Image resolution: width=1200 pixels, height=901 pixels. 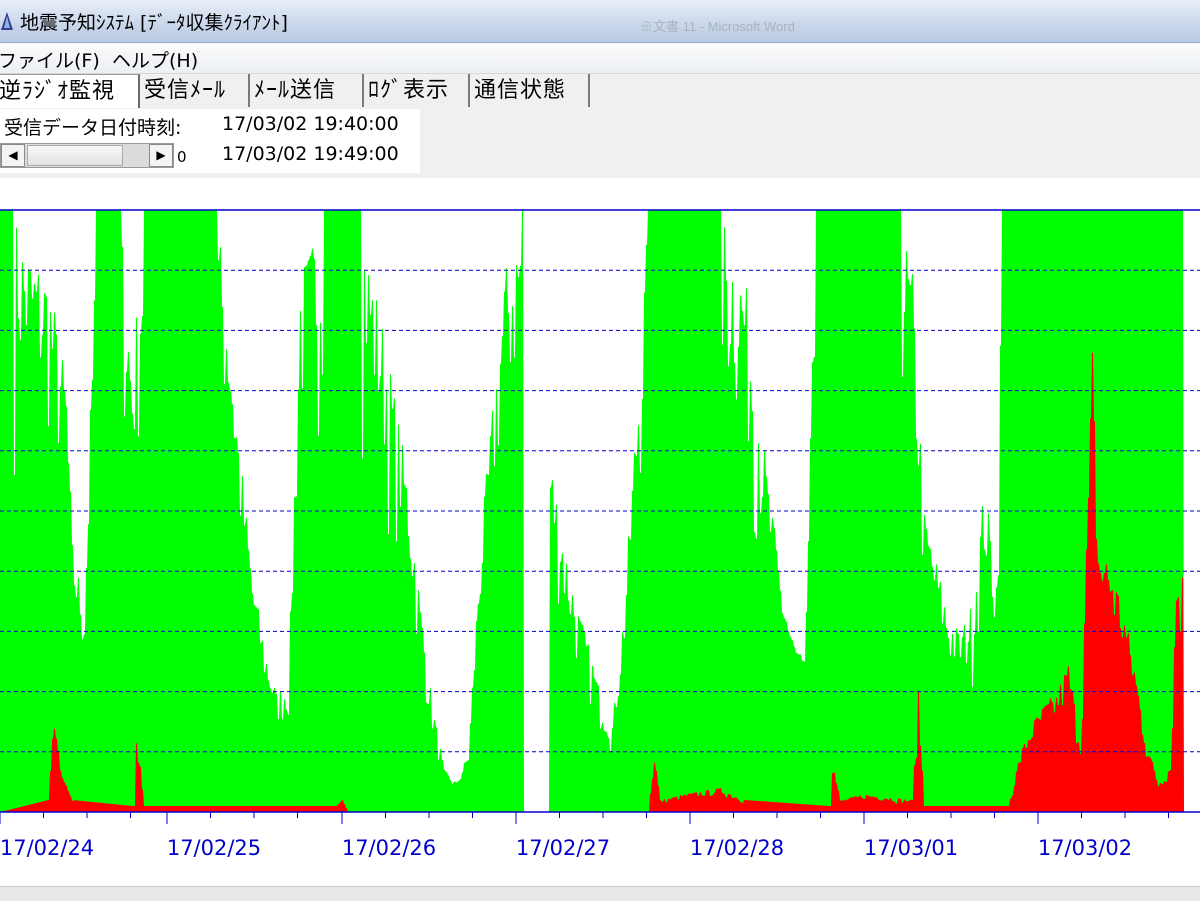 What do you see at coordinates (161, 155) in the screenshot?
I see `scroll-right-arrow-icon: ▶` at bounding box center [161, 155].